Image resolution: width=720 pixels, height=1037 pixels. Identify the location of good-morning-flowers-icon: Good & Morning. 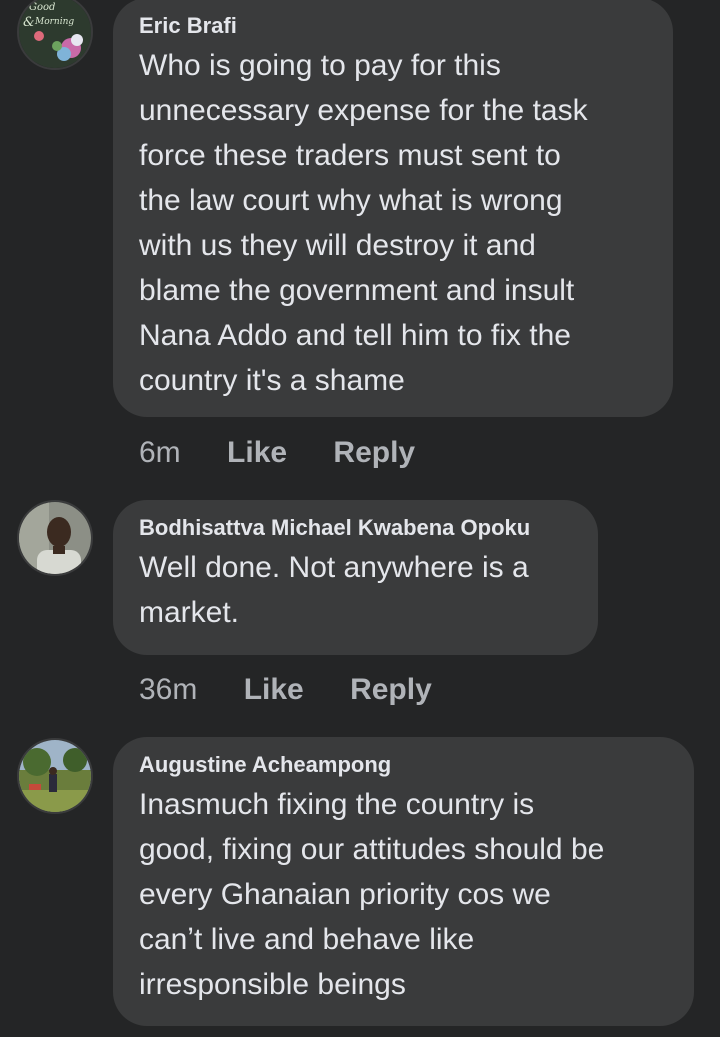
(55, 34).